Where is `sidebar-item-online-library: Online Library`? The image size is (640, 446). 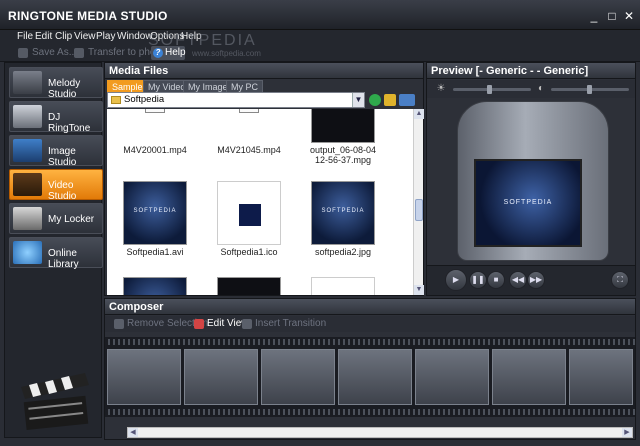
sidebar-item-online-library: Online Library is located at coordinates (56, 253).